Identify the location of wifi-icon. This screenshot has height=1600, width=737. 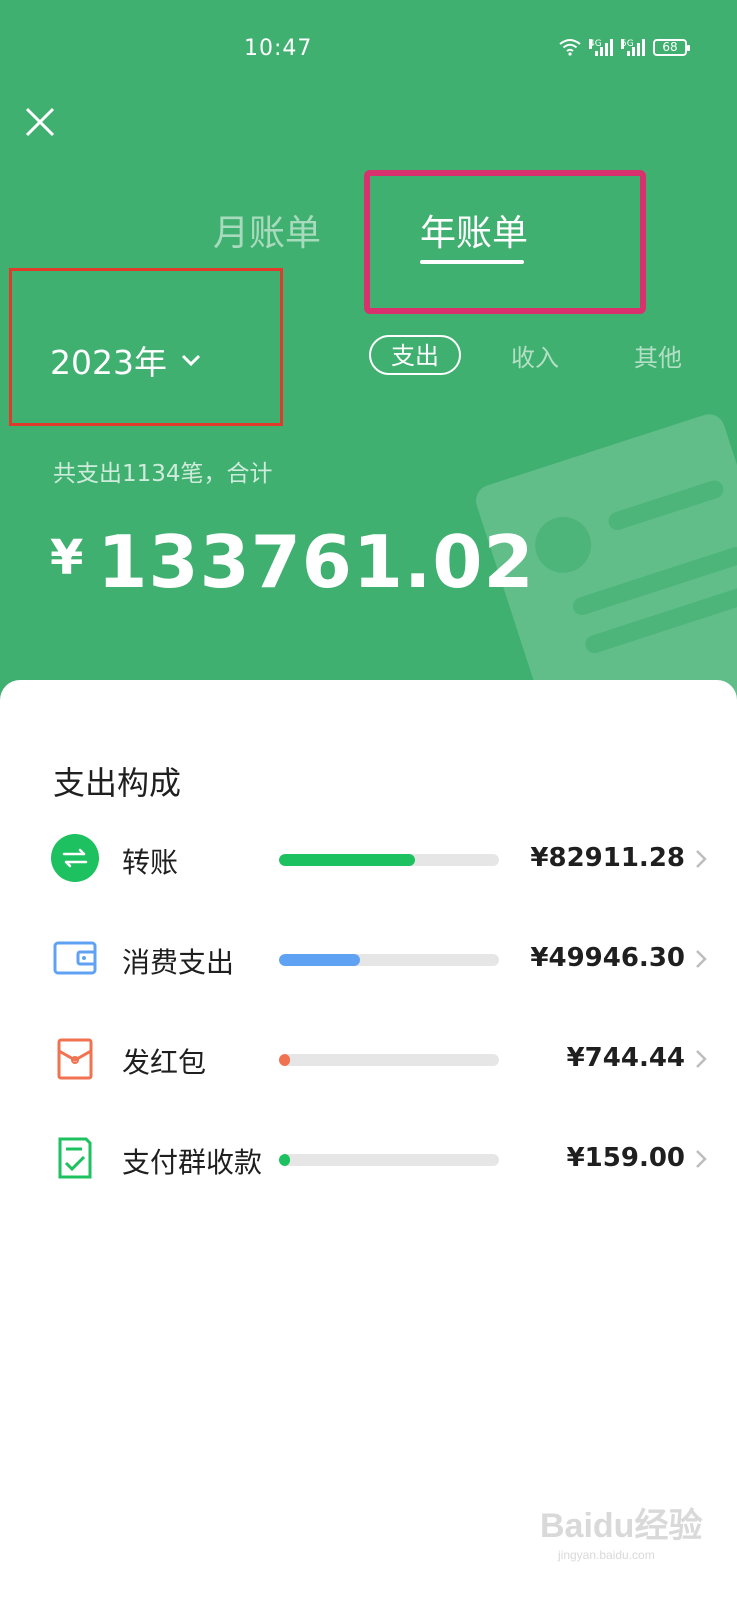
(570, 47).